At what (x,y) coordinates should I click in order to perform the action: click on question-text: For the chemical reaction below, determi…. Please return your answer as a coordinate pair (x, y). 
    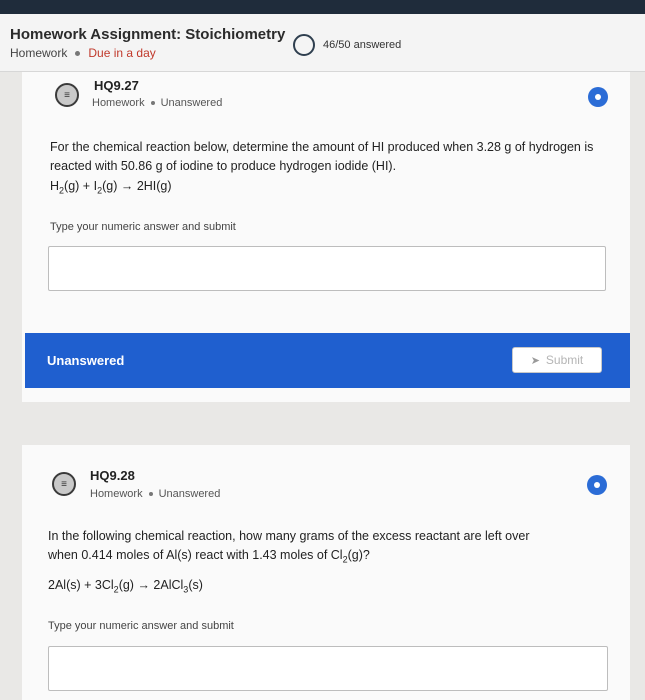
    Looking at the image, I should click on (322, 156).